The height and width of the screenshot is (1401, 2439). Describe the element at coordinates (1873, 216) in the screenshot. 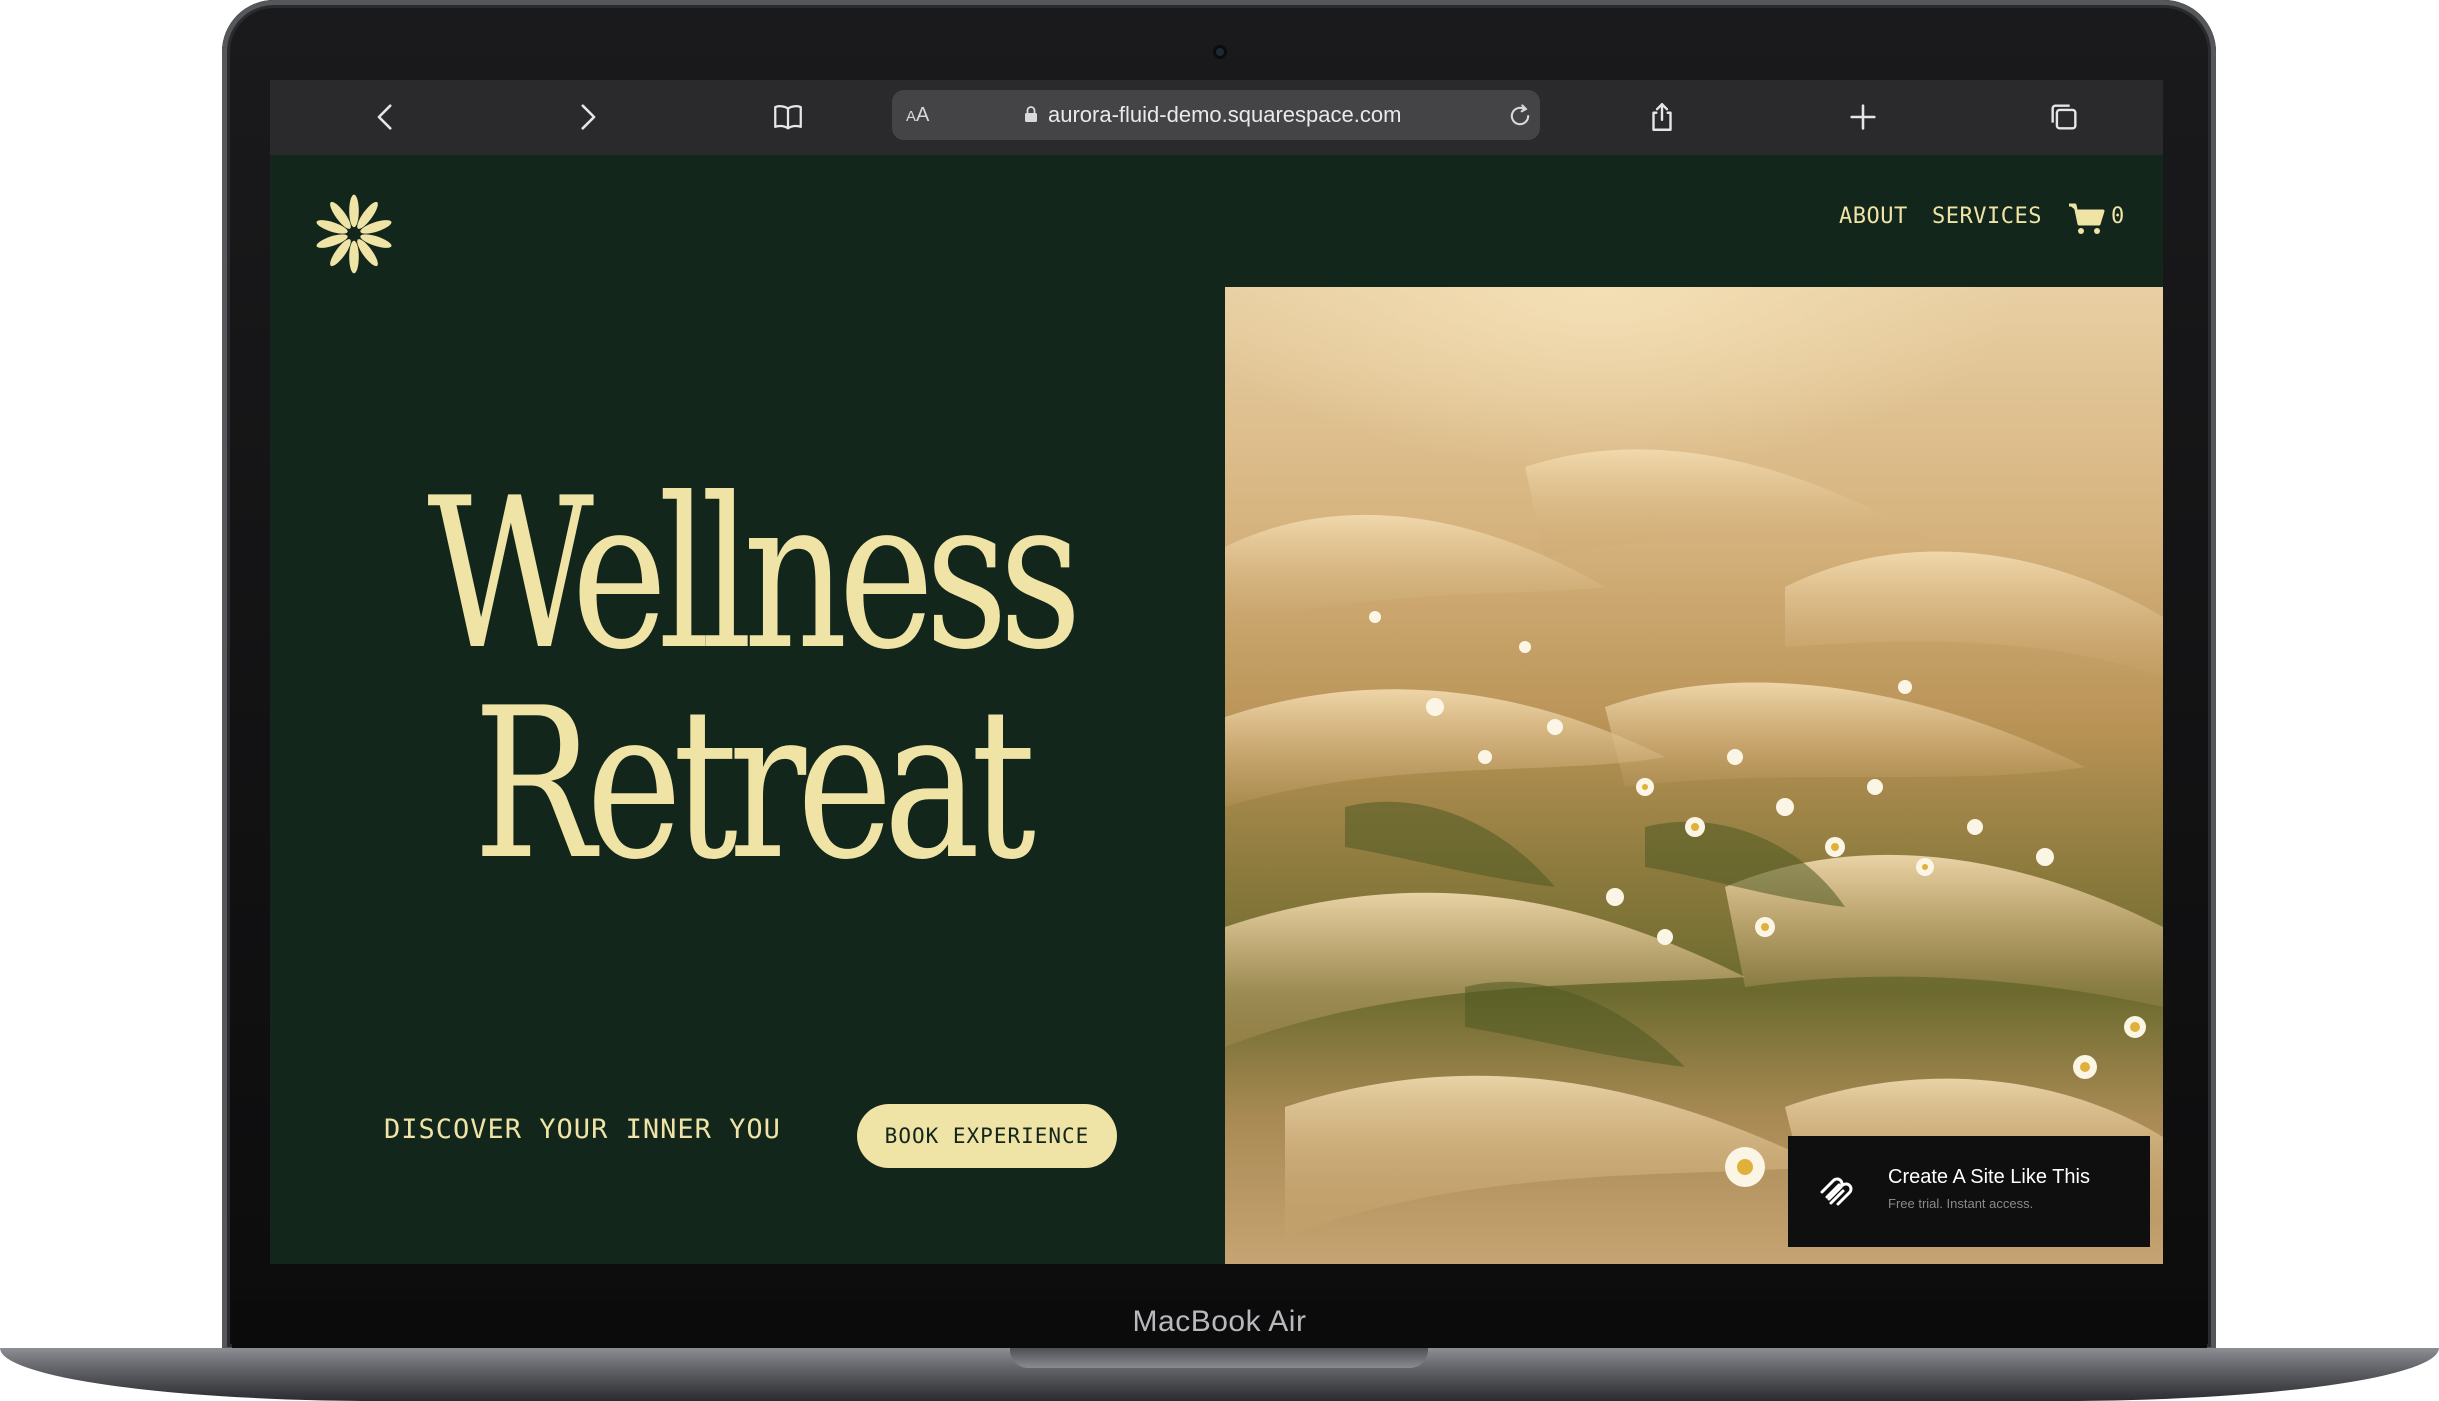

I see `nav-about: ABOUT` at that location.